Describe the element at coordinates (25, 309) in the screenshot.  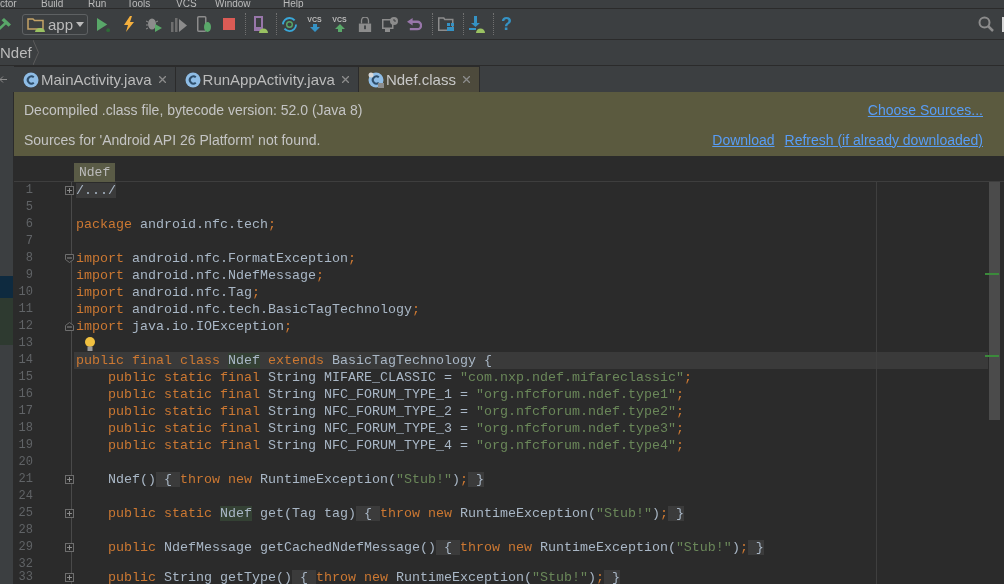
I see `line-number: 11` at that location.